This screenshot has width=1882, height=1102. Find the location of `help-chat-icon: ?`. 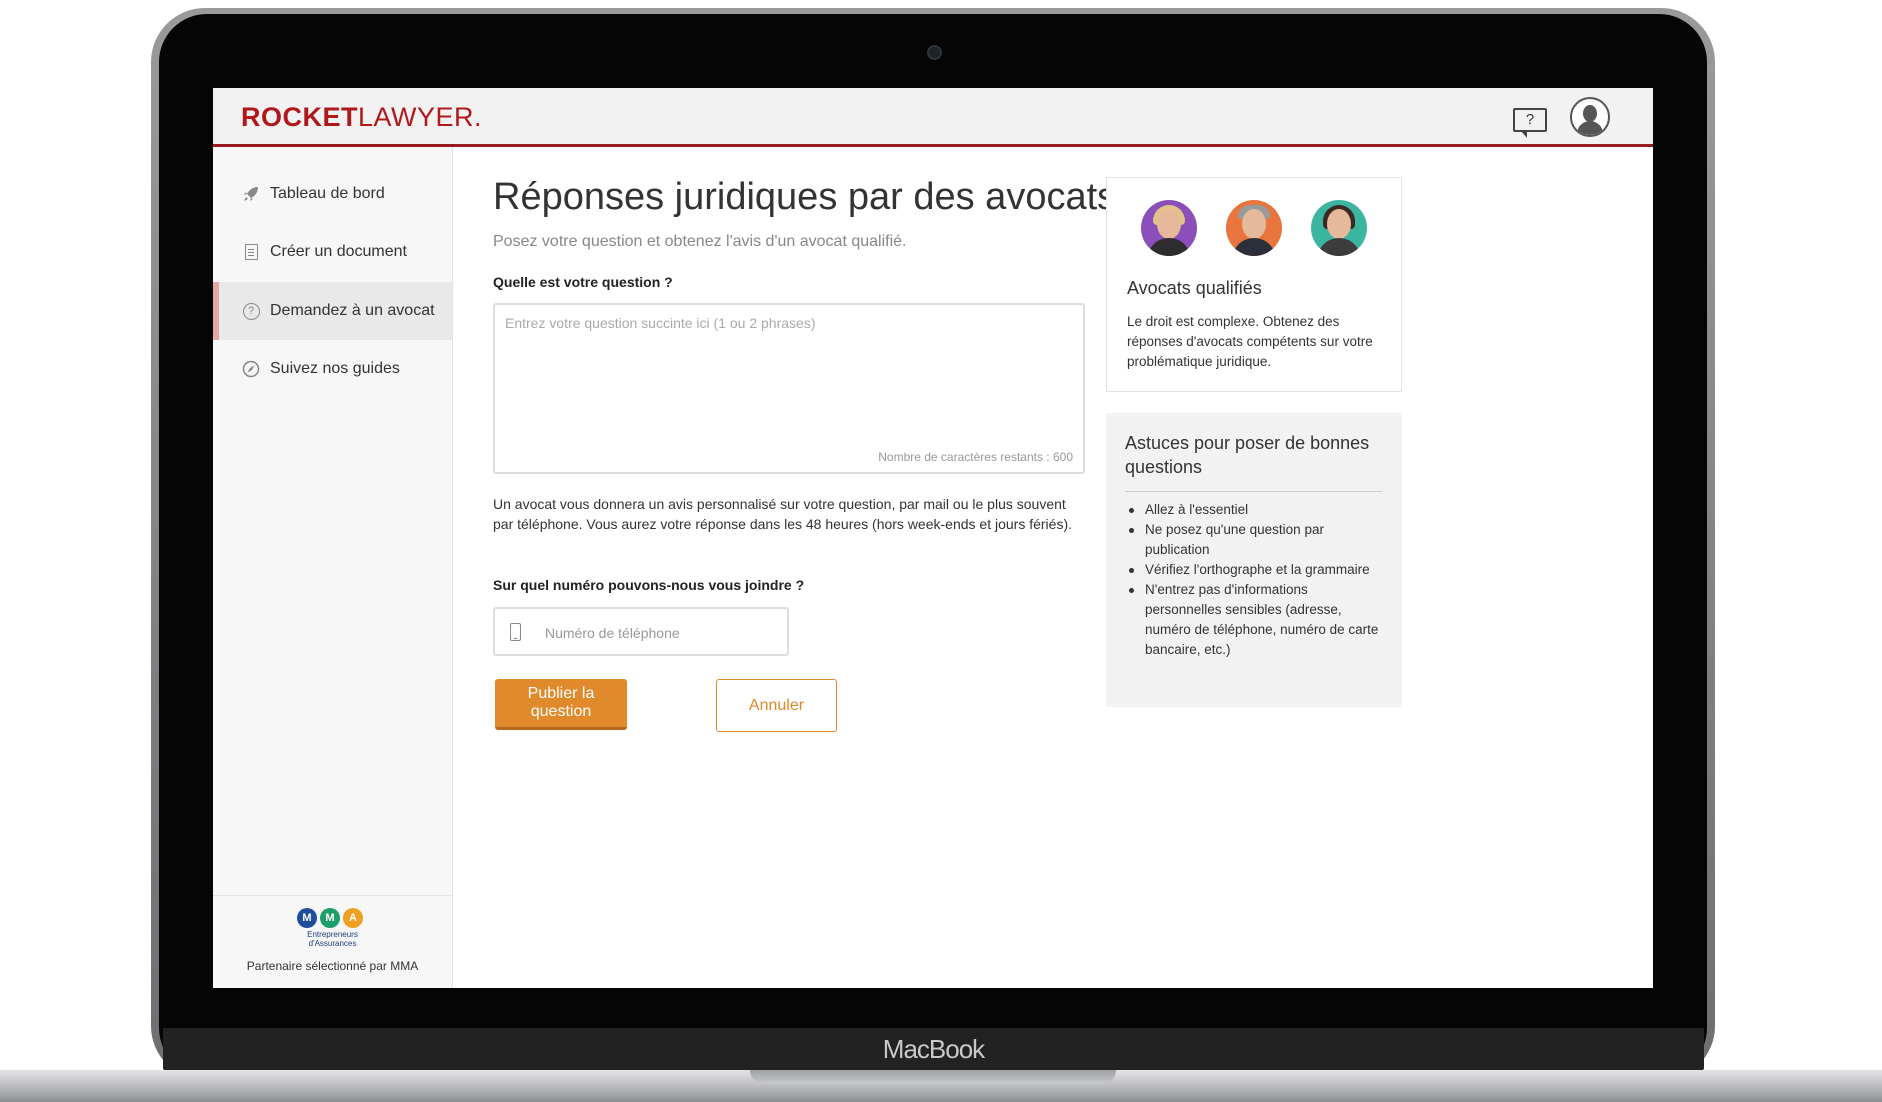

help-chat-icon: ? is located at coordinates (1530, 123).